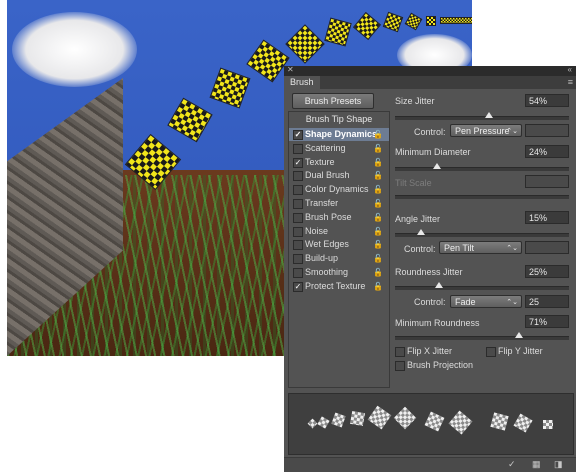 The height and width of the screenshot is (472, 576). Describe the element at coordinates (547, 151) in the screenshot. I see `min-diameter-value: 24%` at that location.